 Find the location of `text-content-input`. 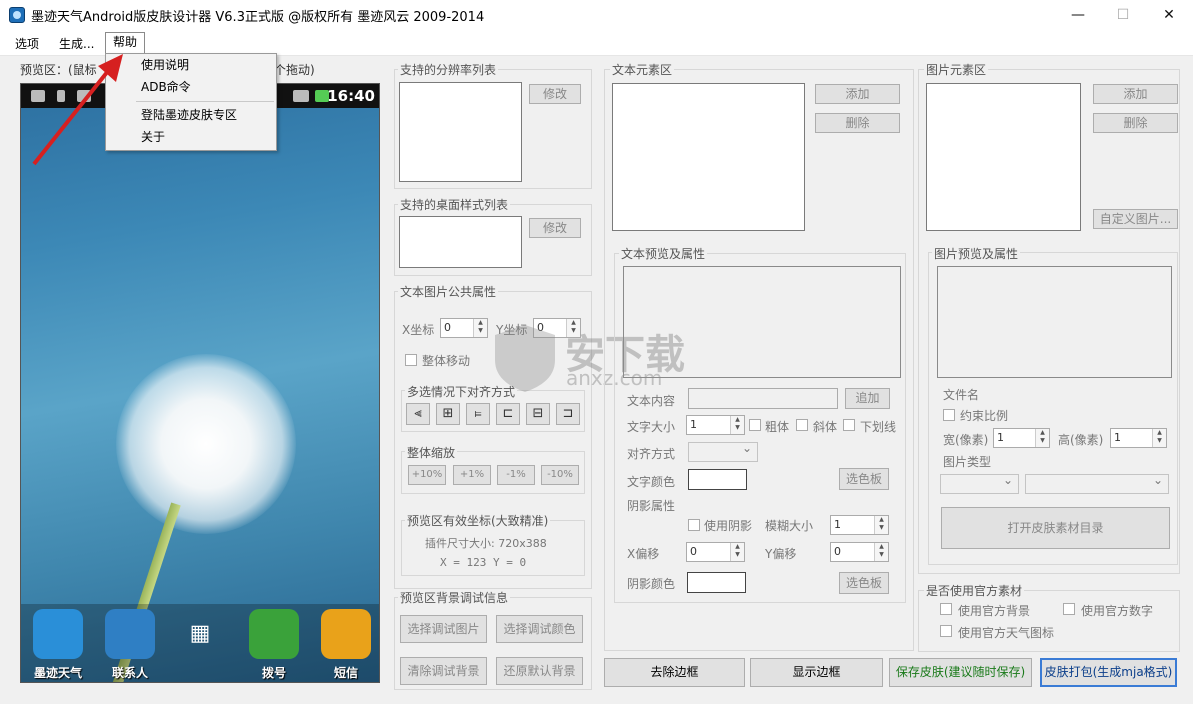

text-content-input is located at coordinates (763, 398).